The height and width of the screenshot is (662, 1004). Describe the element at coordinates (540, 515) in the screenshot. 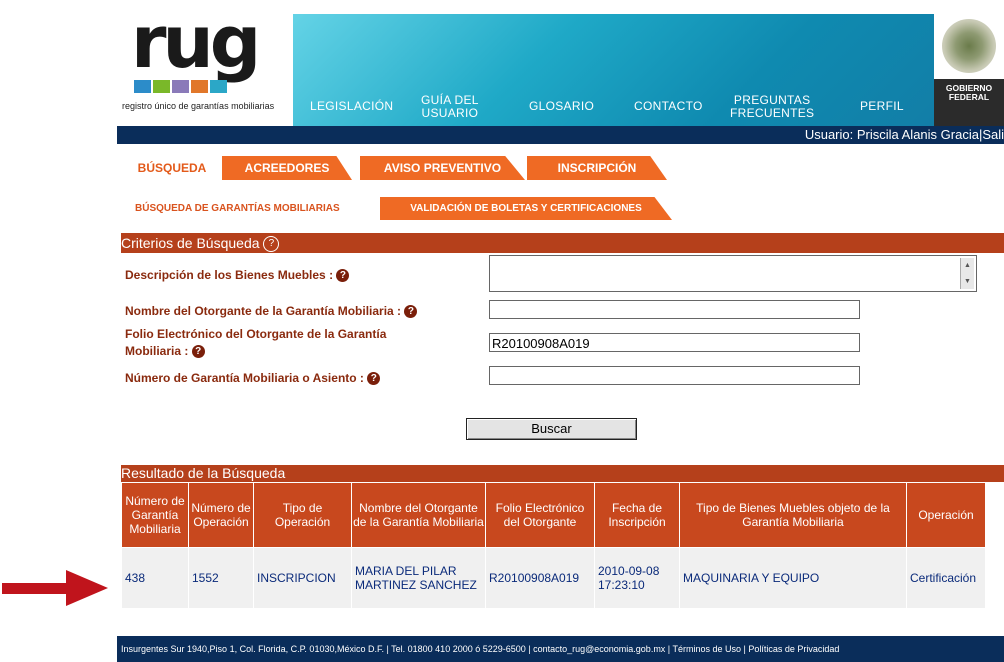

I see `col-folio: Folio Electrónico del Otorgante` at that location.